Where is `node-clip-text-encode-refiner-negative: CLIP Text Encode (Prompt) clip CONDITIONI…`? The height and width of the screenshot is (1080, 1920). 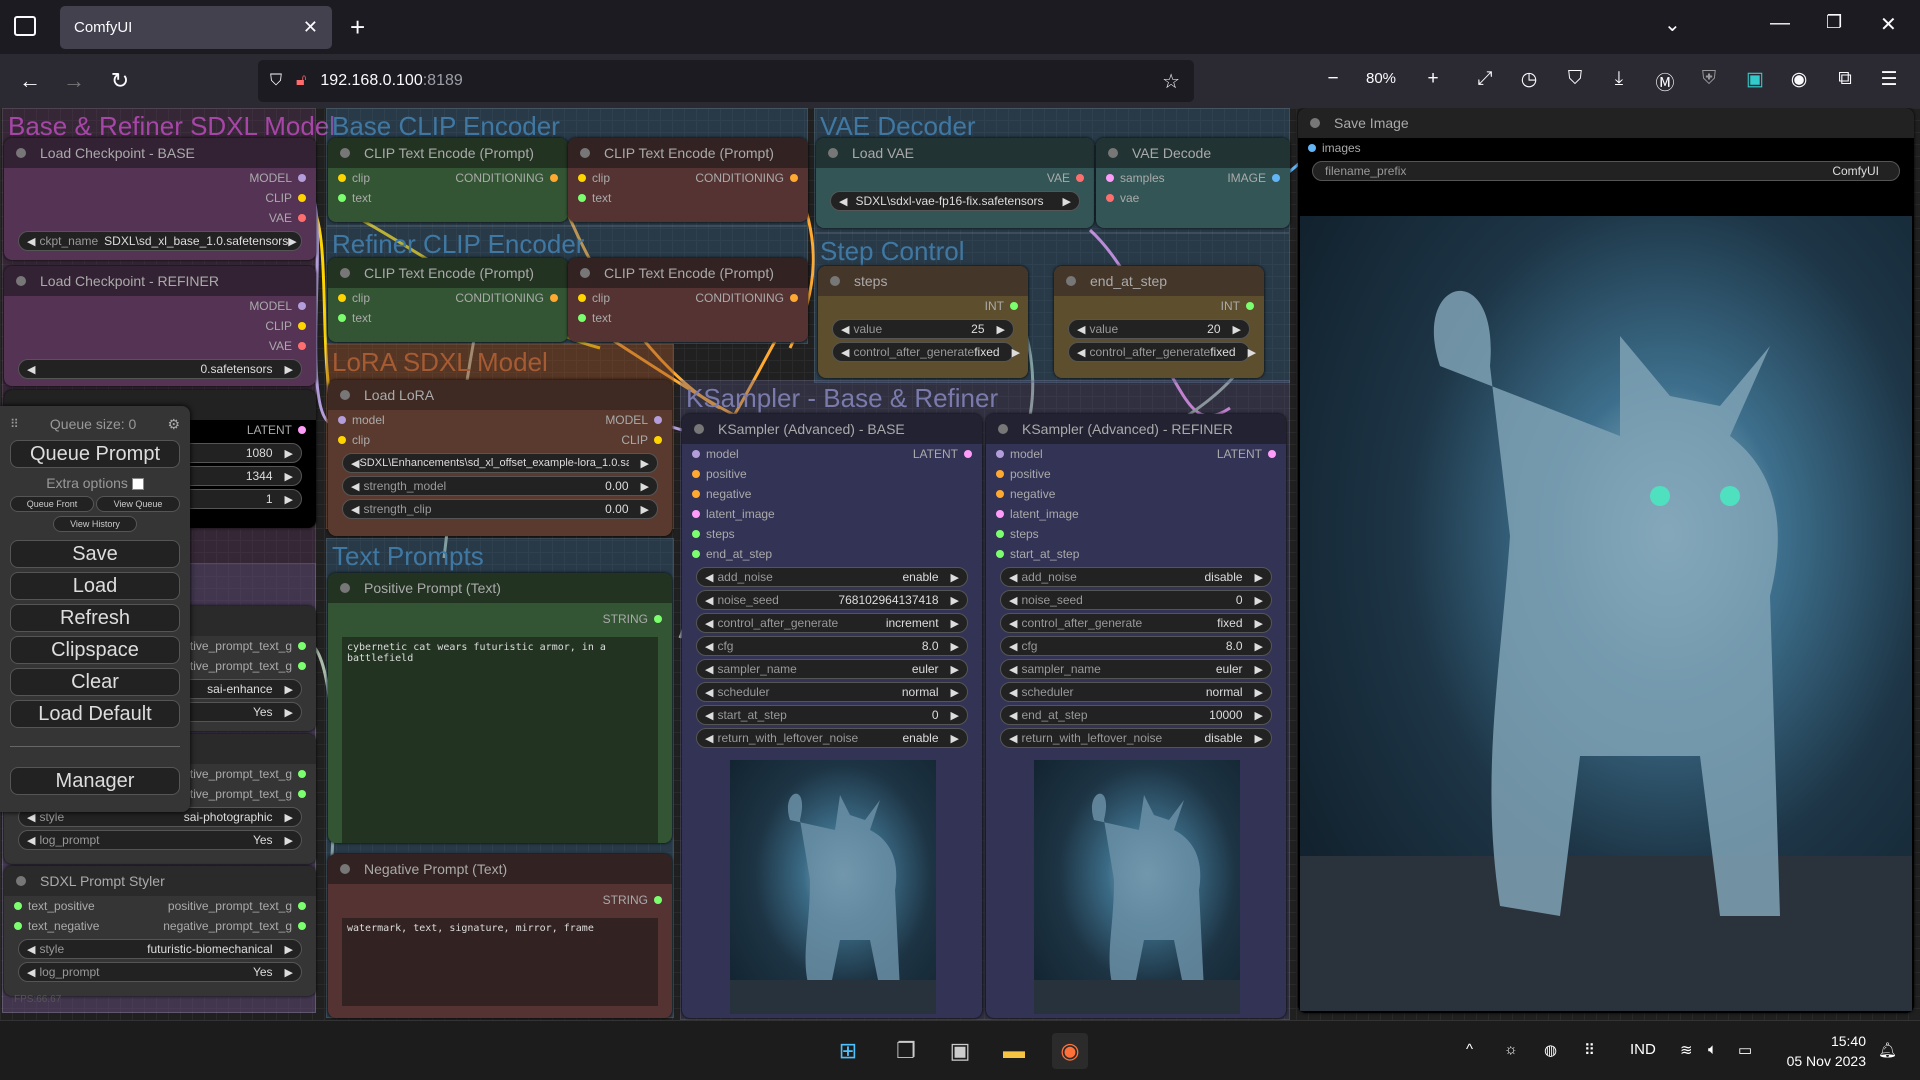
node-clip-text-encode-refiner-negative: CLIP Text Encode (Prompt) clip CONDITIONI… is located at coordinates (688, 300).